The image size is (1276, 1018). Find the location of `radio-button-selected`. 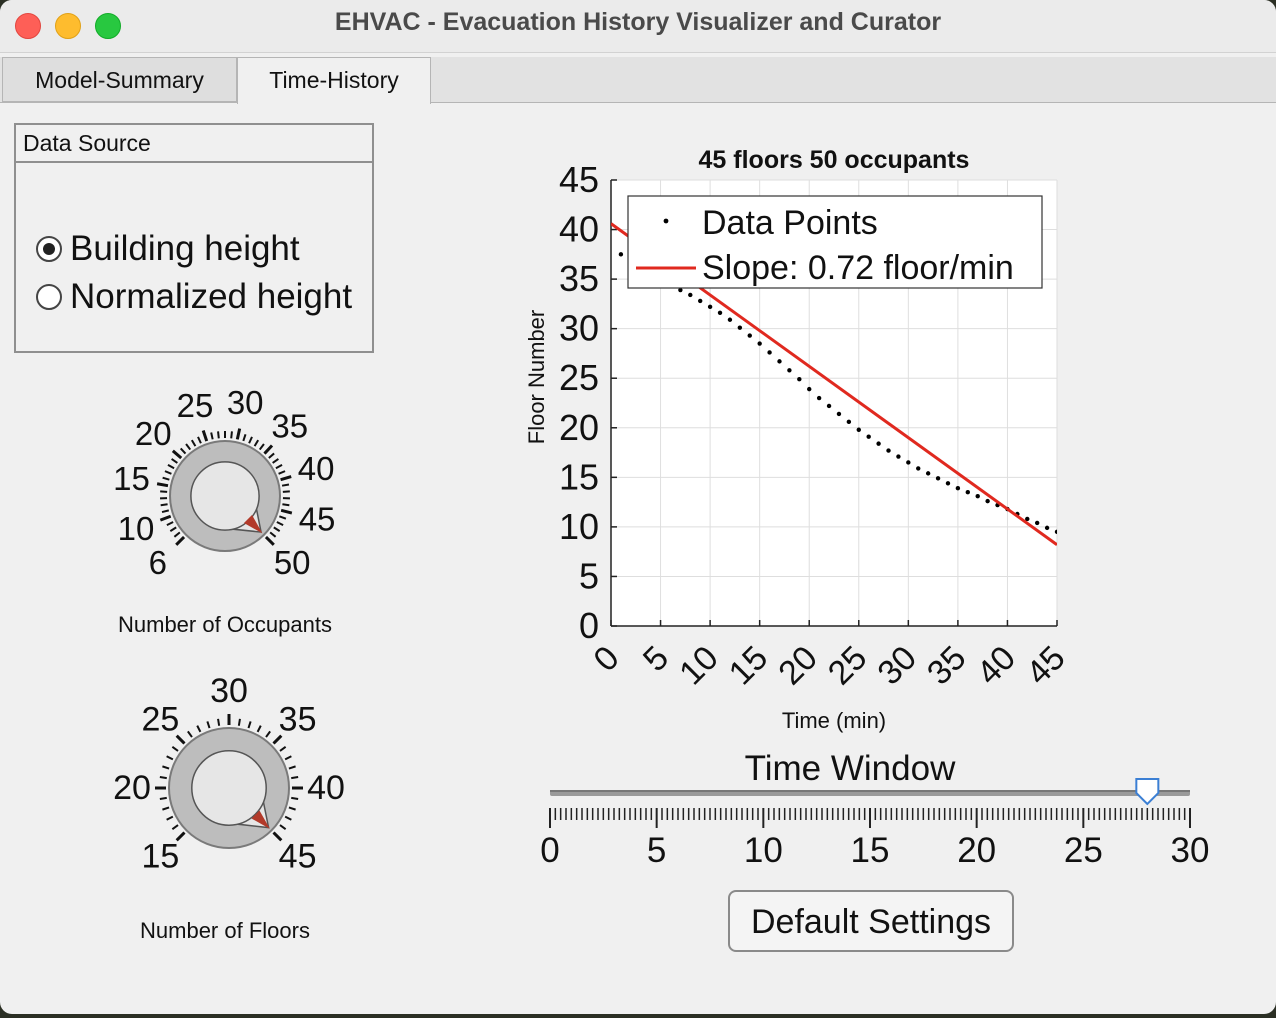

radio-button-selected is located at coordinates (49, 249).